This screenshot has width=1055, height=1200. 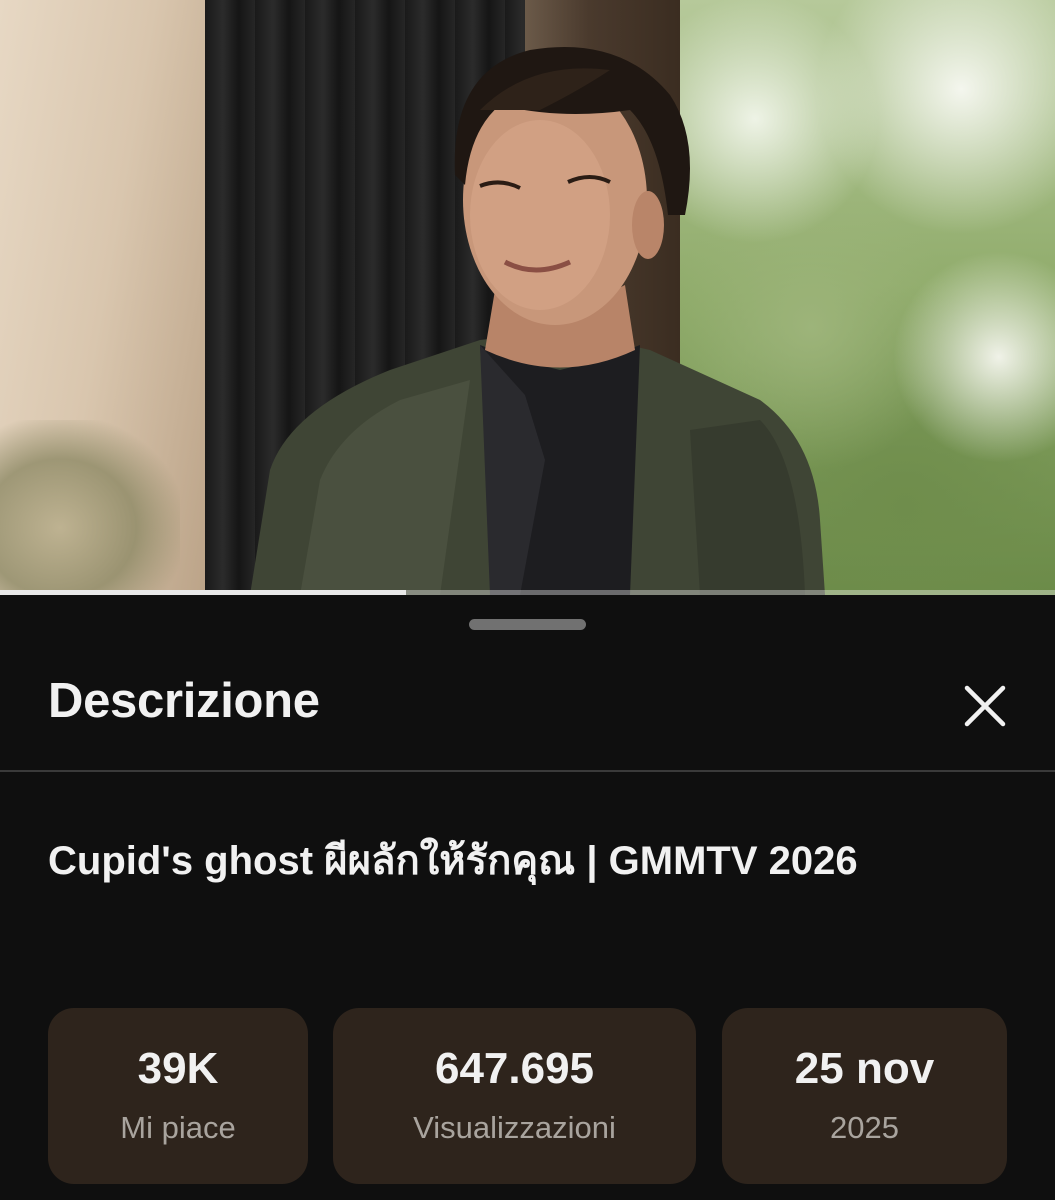 I want to click on close-button, so click(x=985, y=706).